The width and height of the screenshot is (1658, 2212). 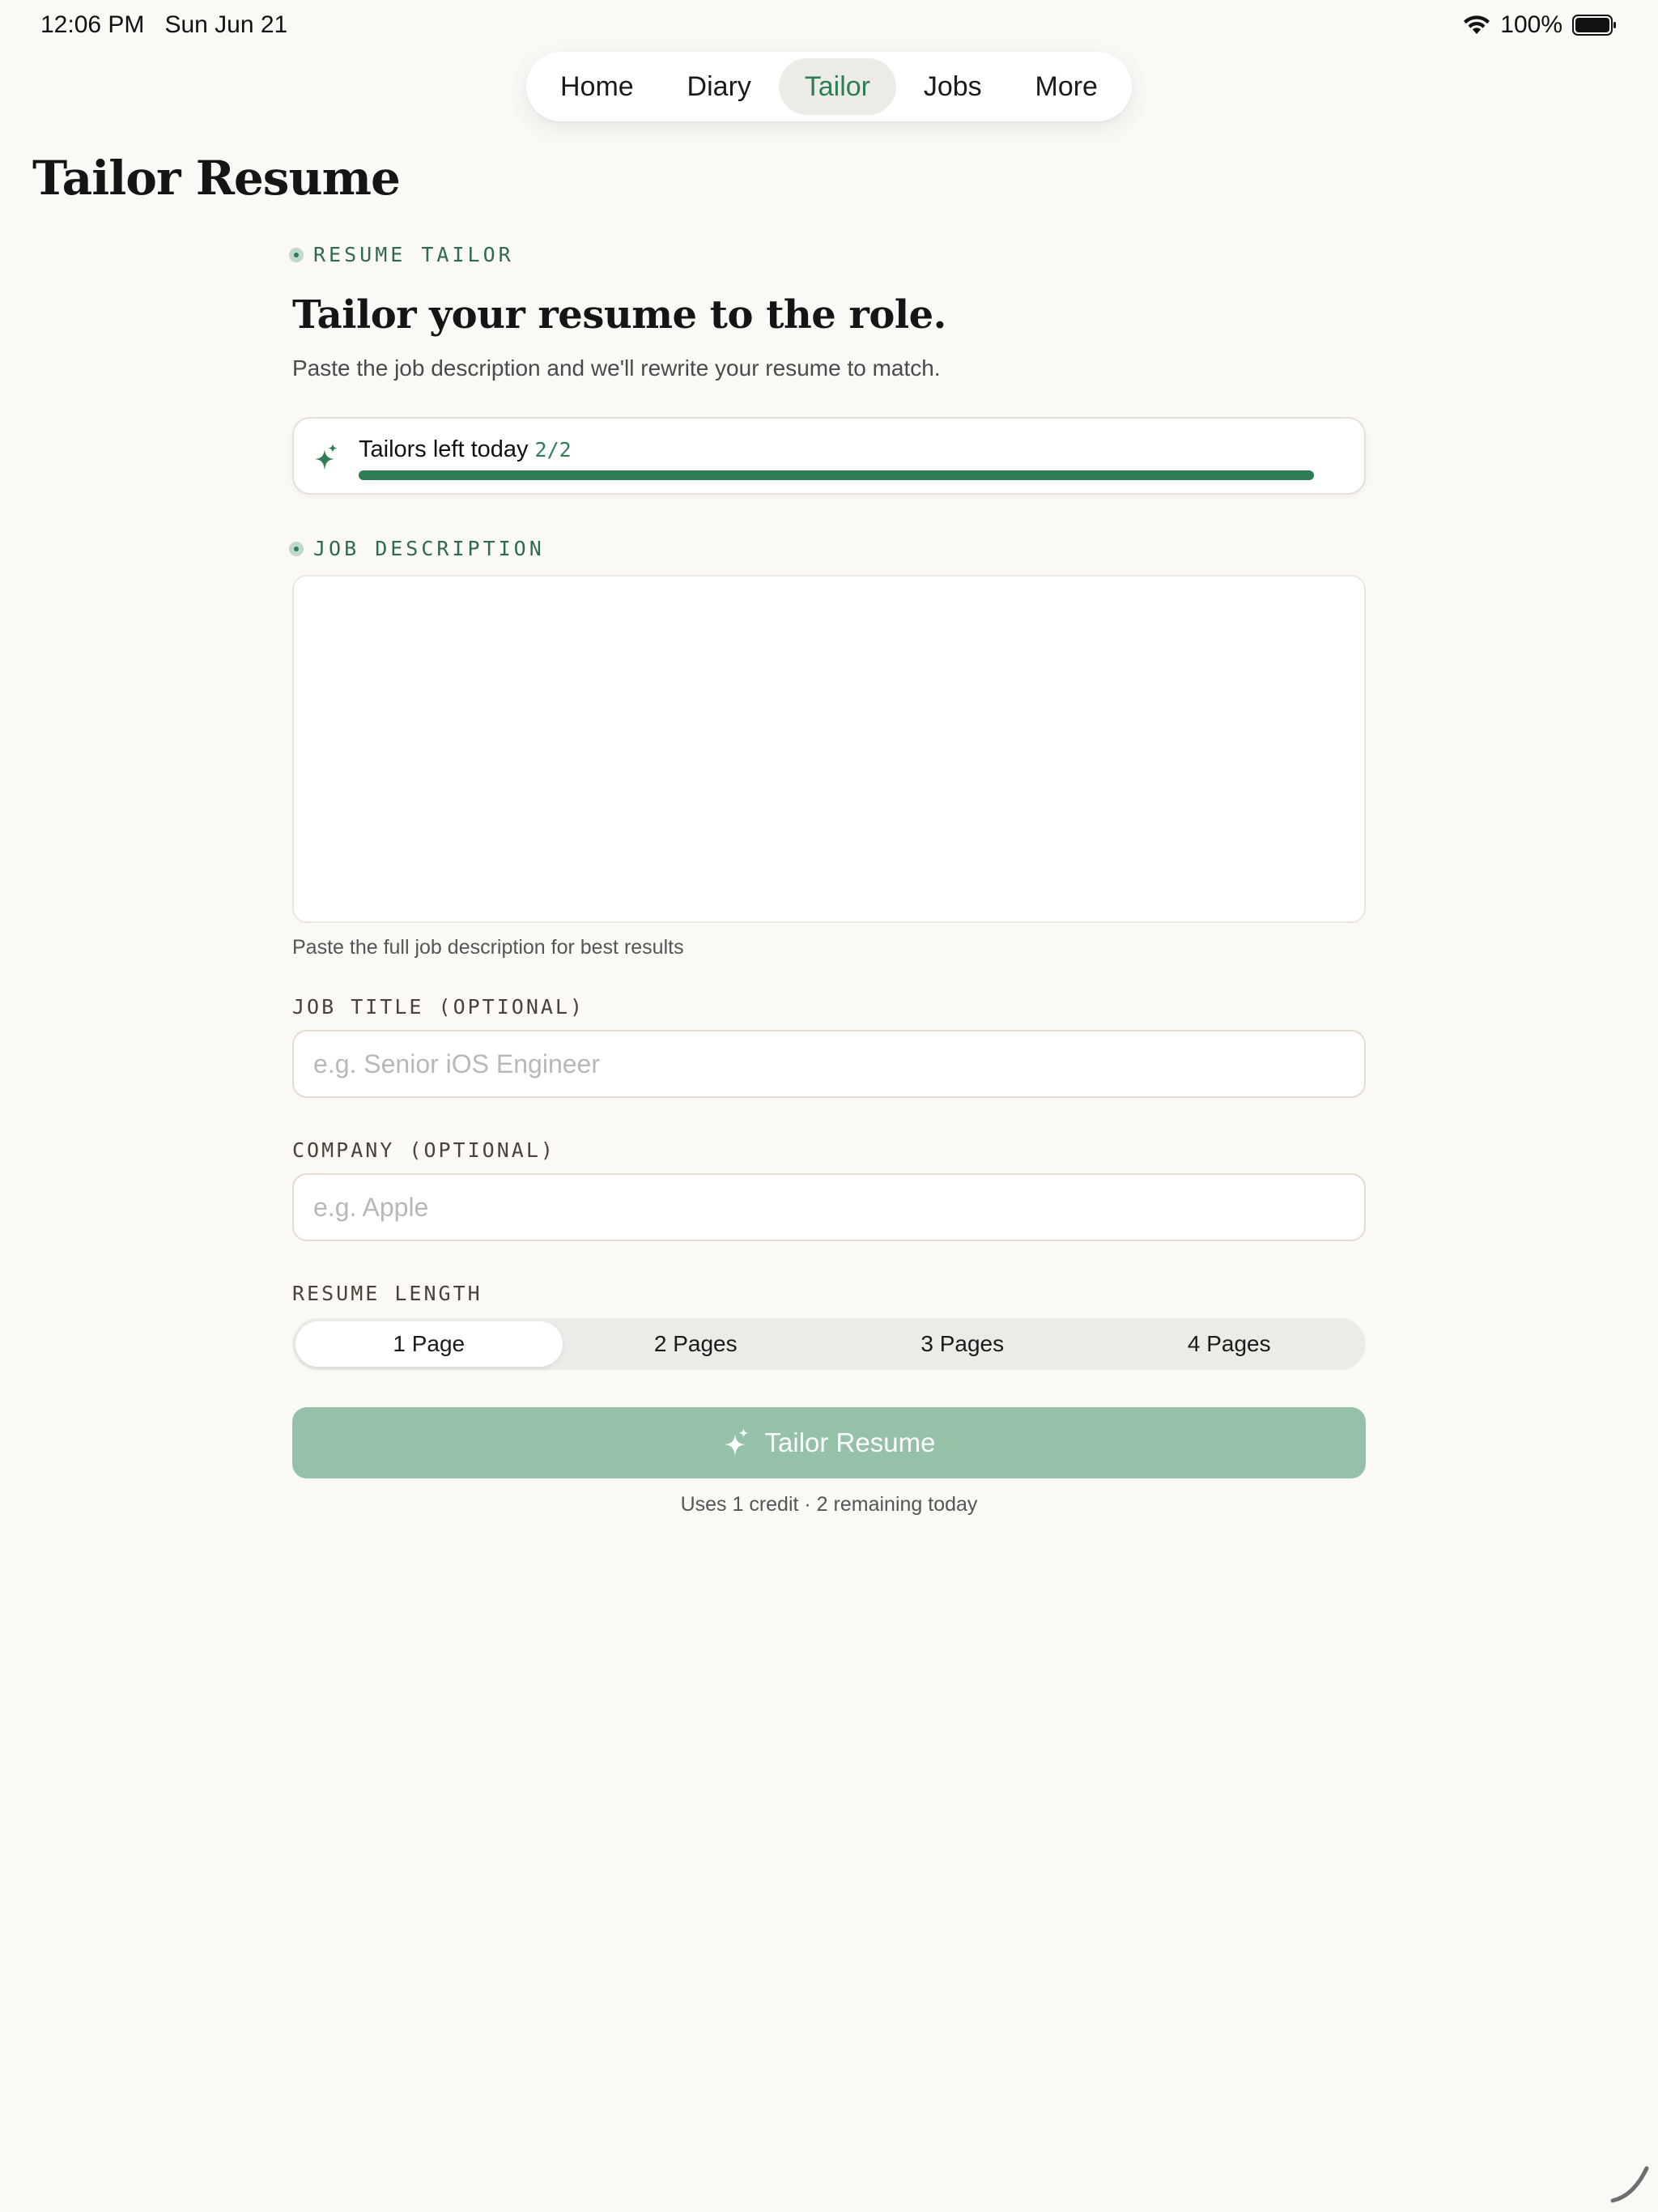 What do you see at coordinates (696, 1344) in the screenshot?
I see `segment-2-pages: 2 Pages` at bounding box center [696, 1344].